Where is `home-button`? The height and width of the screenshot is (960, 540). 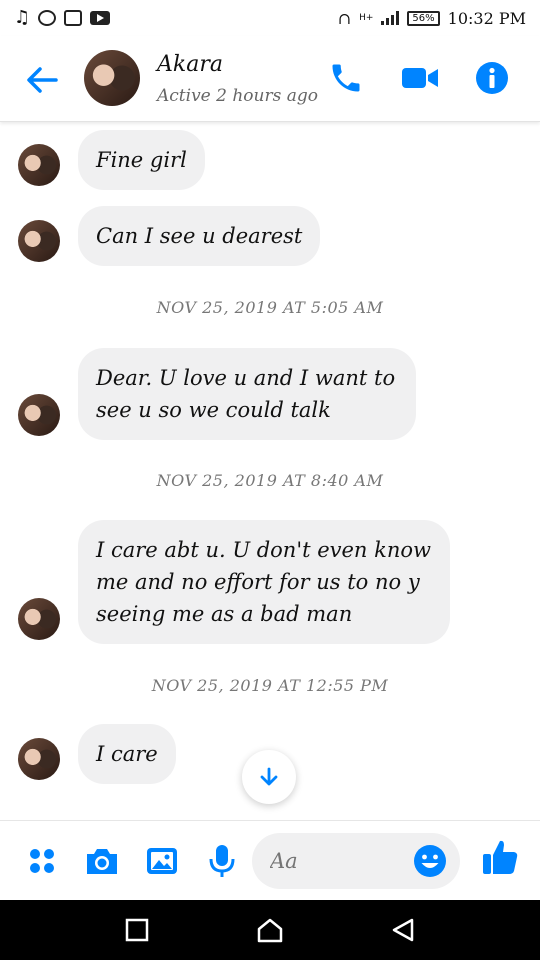
home-button is located at coordinates (270, 930).